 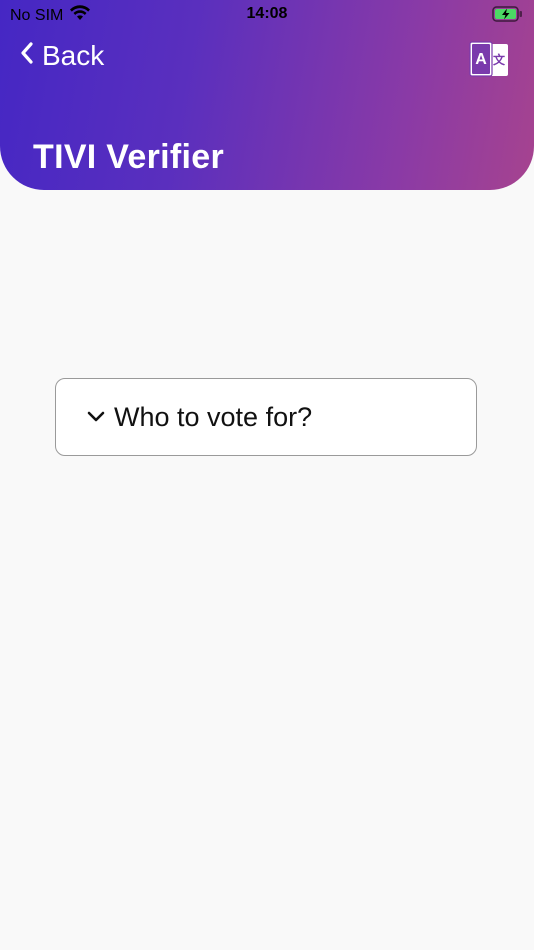 I want to click on translate-glyph-a: A, so click(x=481, y=59).